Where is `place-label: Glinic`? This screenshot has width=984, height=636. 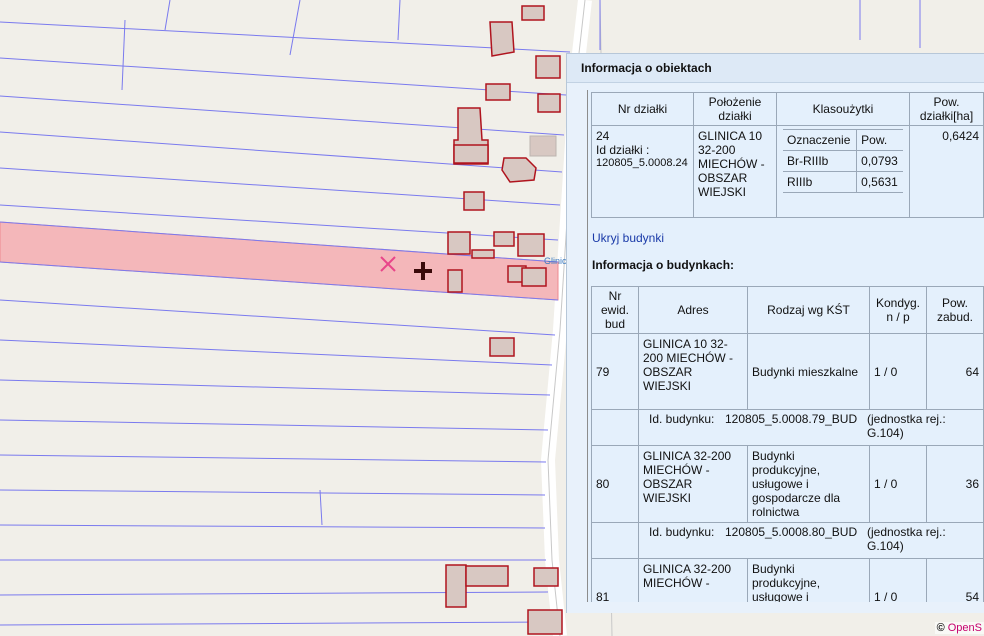
place-label: Glinic is located at coordinates (555, 261).